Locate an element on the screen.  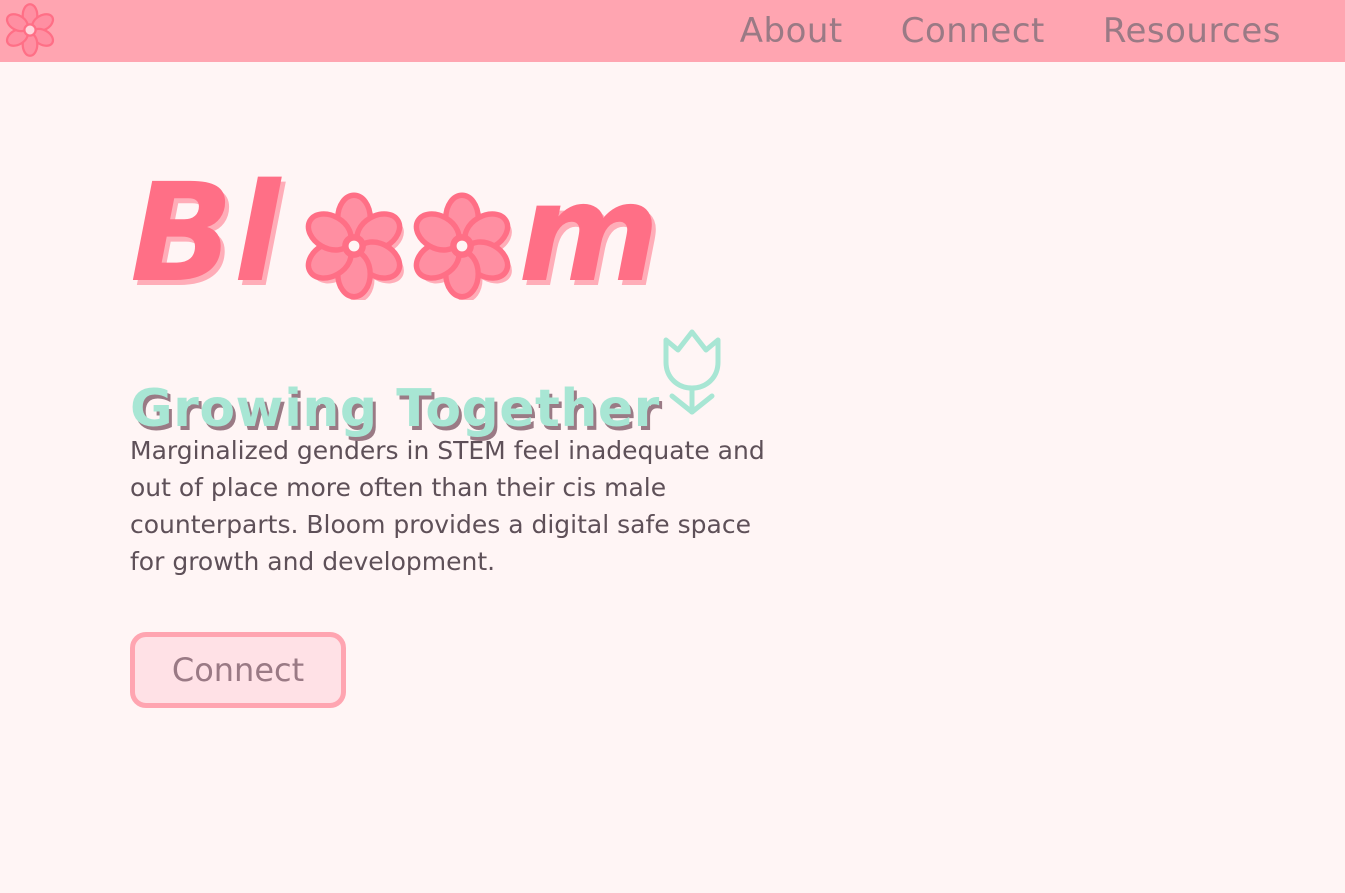
nav-link-resources: Resources is located at coordinates (1192, 31).